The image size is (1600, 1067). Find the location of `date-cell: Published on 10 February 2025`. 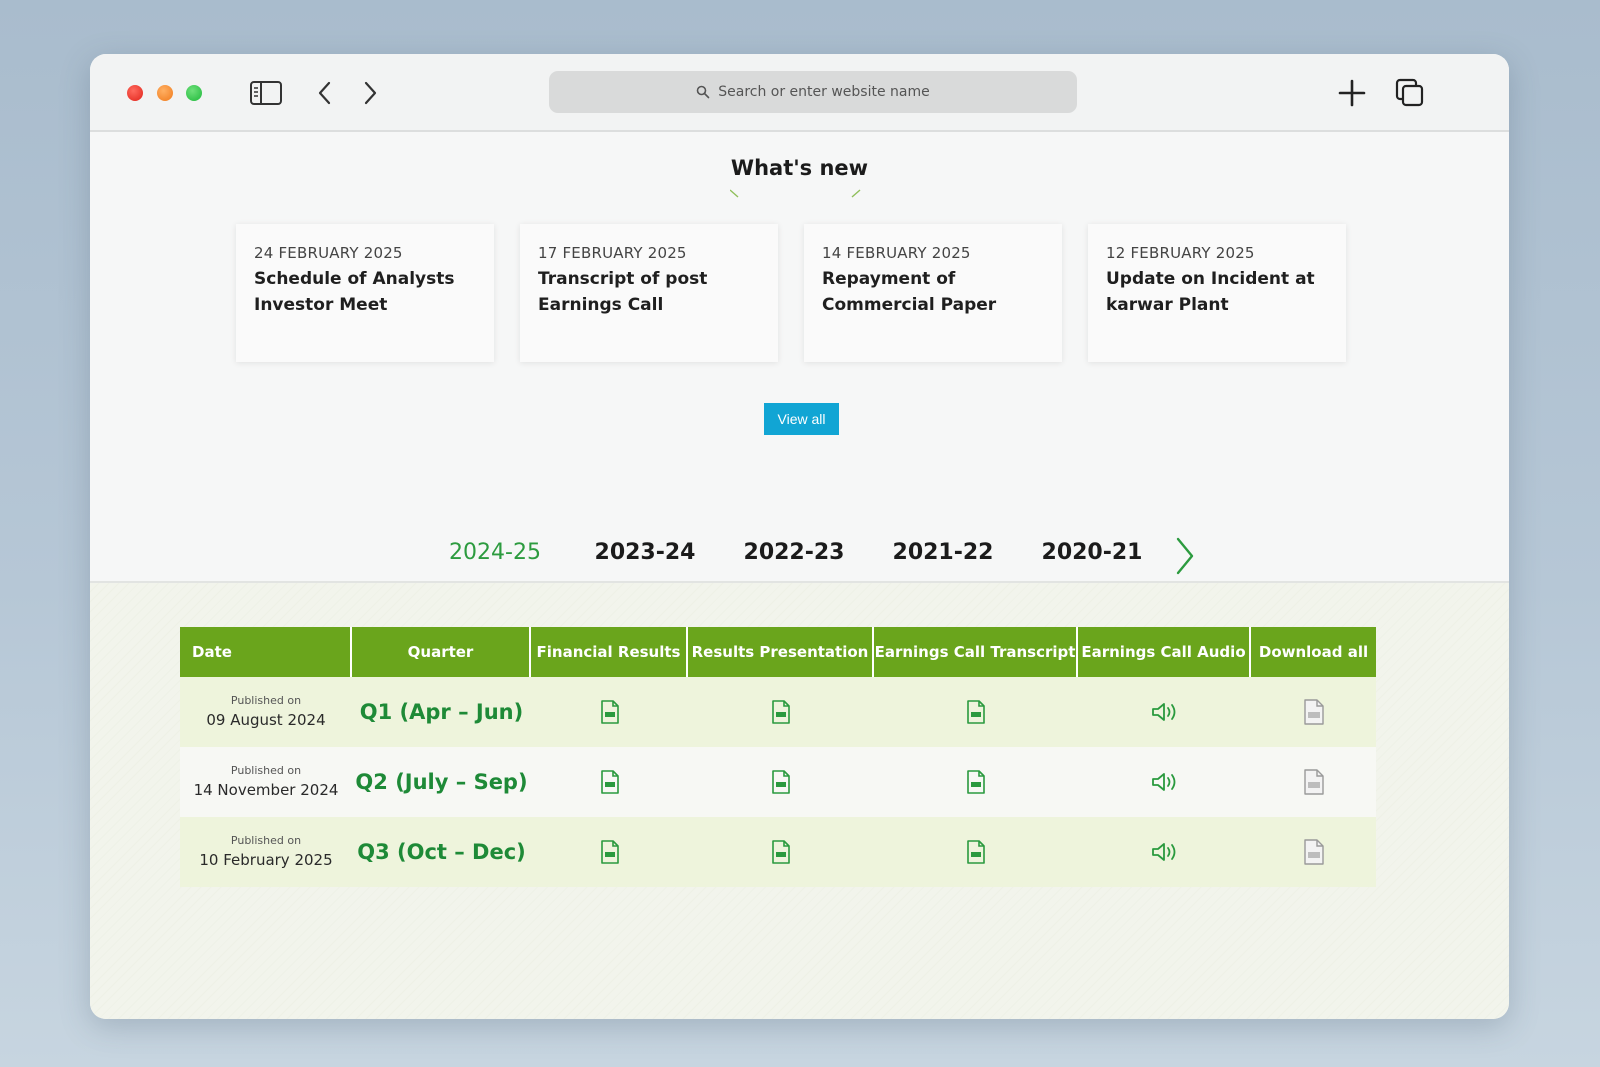

date-cell: Published on 10 February 2025 is located at coordinates (266, 852).